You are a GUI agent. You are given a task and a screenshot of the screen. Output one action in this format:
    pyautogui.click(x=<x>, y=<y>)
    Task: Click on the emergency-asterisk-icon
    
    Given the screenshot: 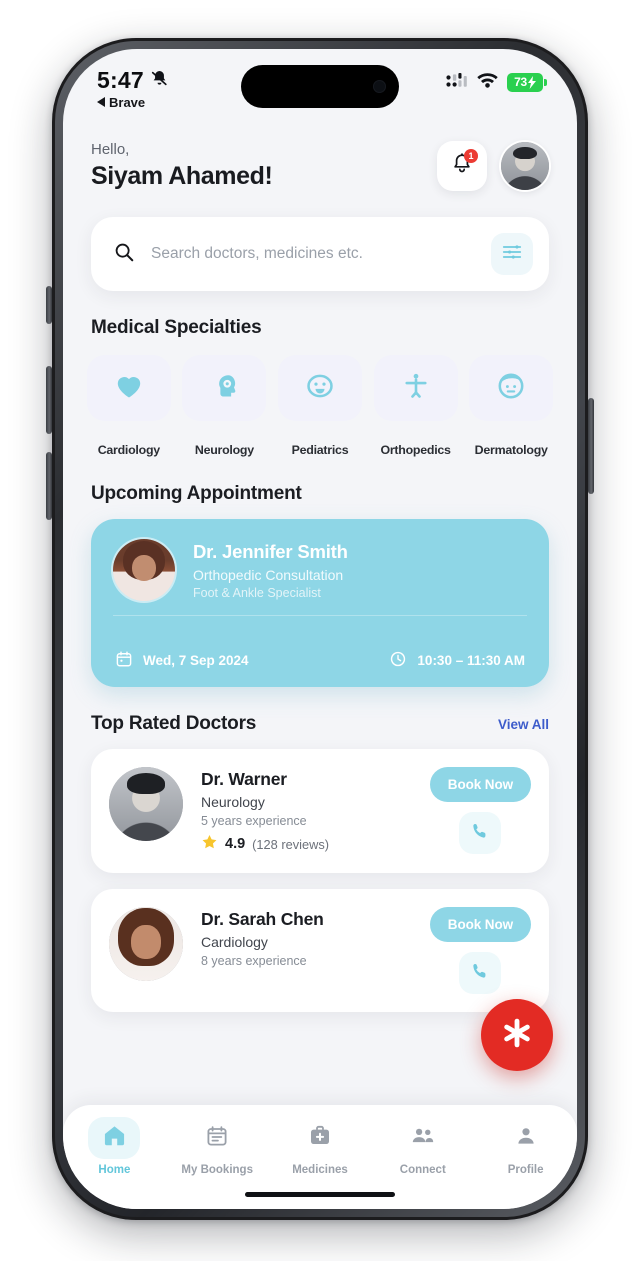 What is the action you would take?
    pyautogui.click(x=517, y=1035)
    